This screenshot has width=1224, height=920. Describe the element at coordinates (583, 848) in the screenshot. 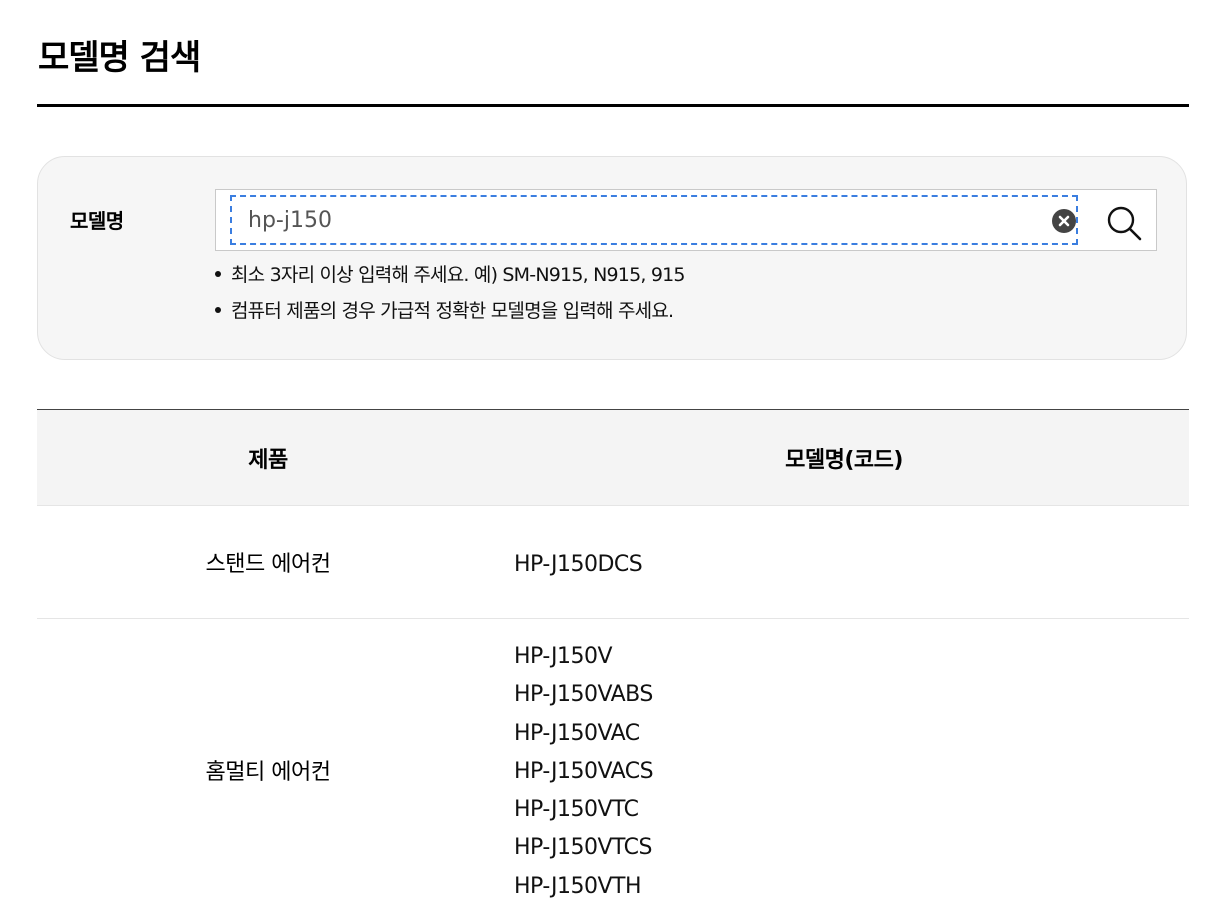

I see `model-code: HP-J150VTCS` at that location.